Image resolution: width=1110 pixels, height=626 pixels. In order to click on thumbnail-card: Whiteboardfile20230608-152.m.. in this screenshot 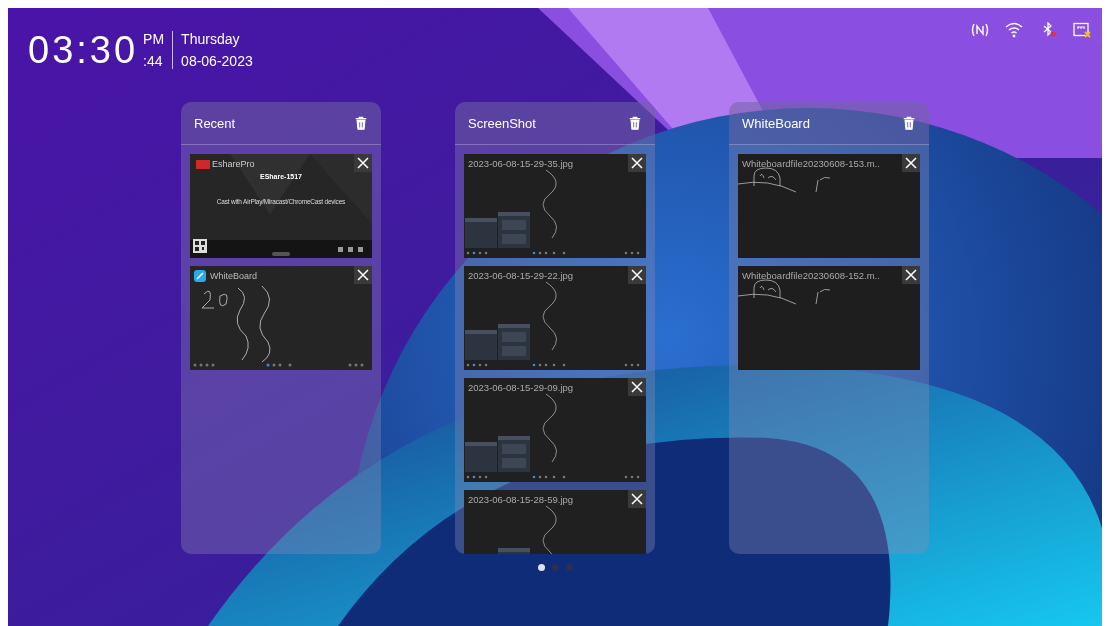, I will do `click(829, 318)`.